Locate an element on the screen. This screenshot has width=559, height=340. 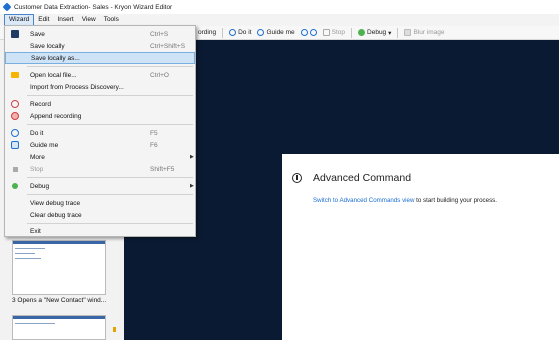
menu-item-label: Record is located at coordinates (40, 104).